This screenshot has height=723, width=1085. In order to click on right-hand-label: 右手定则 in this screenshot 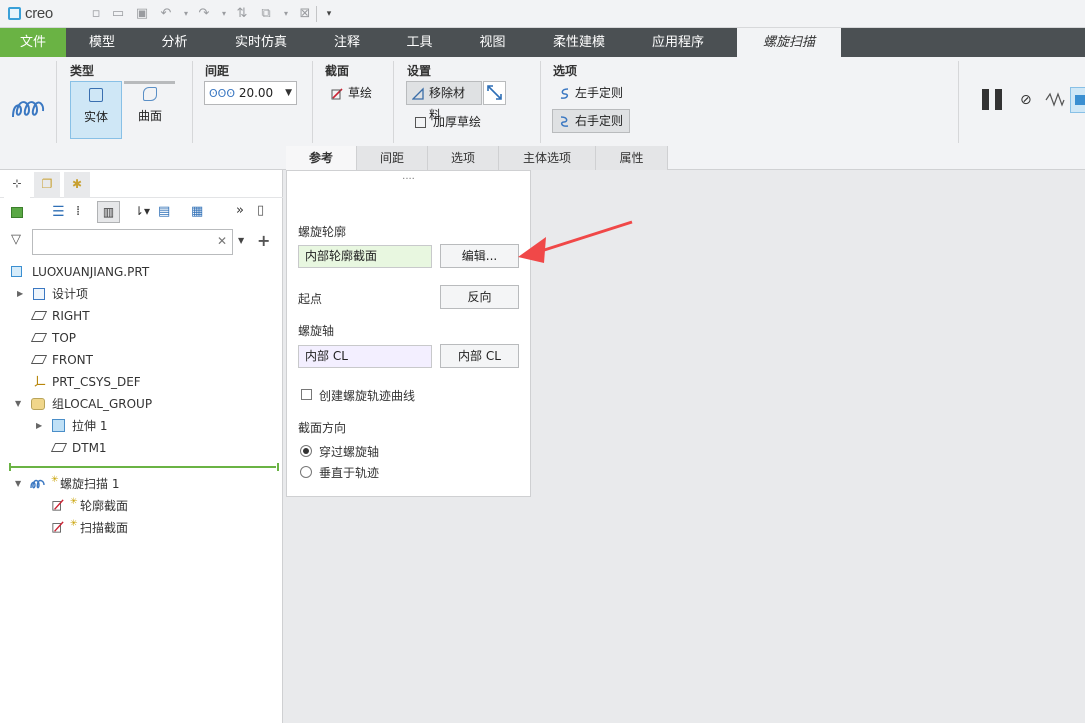, I will do `click(599, 121)`.